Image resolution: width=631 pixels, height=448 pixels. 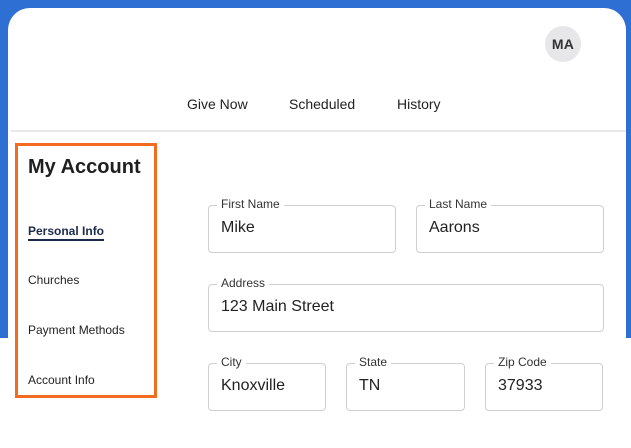 I want to click on first-name-field: First Name Mike, so click(x=302, y=225).